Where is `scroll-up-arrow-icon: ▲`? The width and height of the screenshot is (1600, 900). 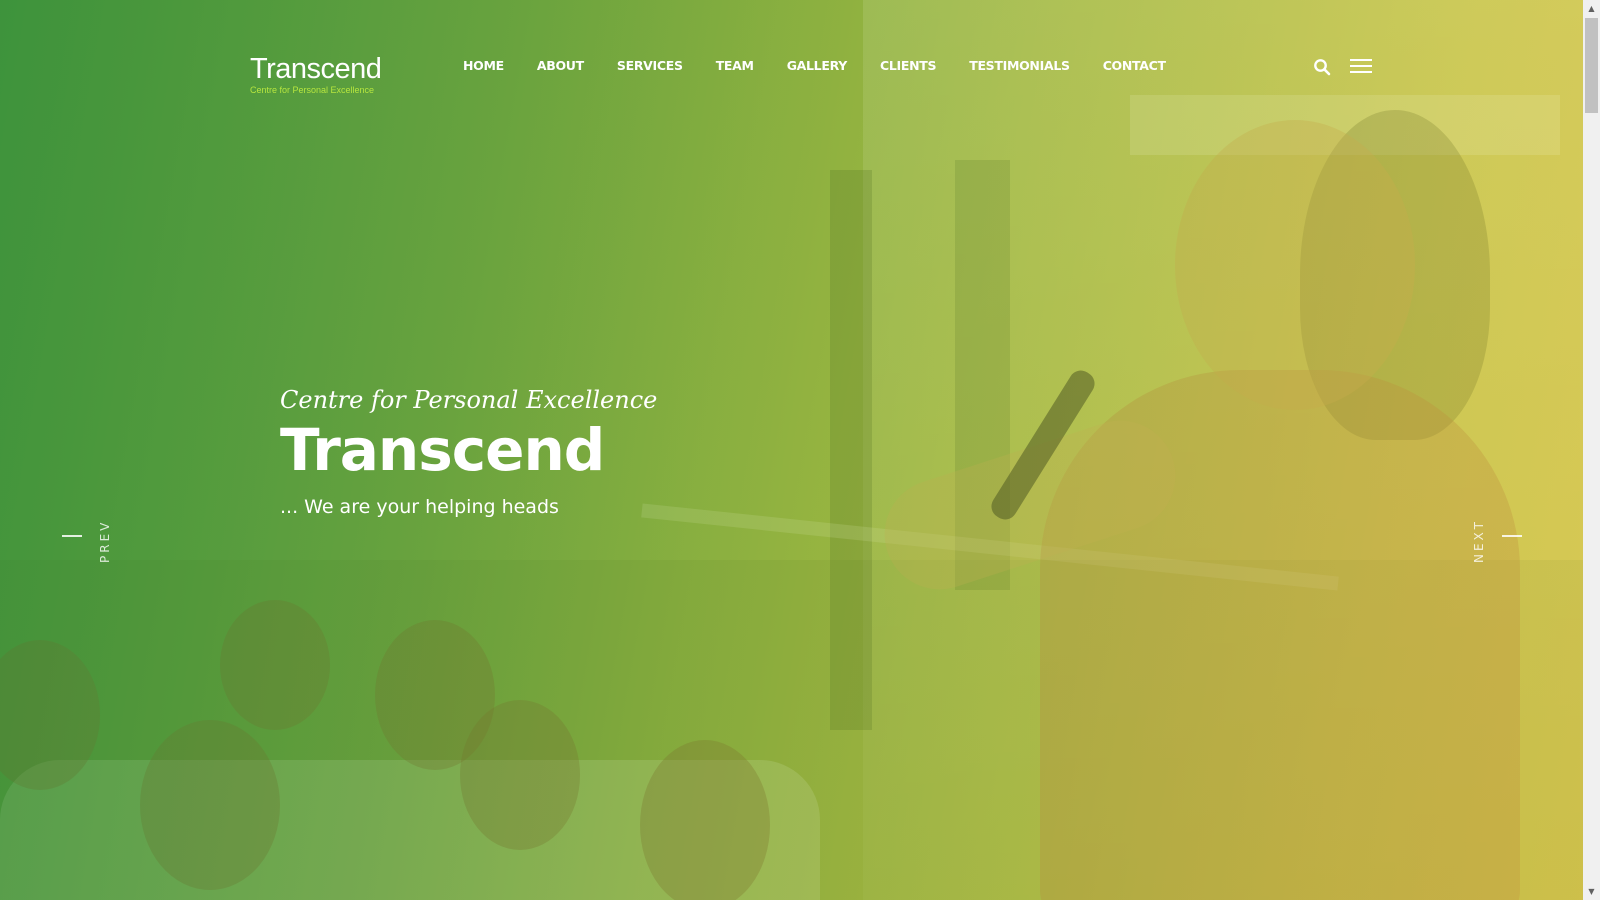
scroll-up-arrow-icon: ▲ is located at coordinates (1591, 8).